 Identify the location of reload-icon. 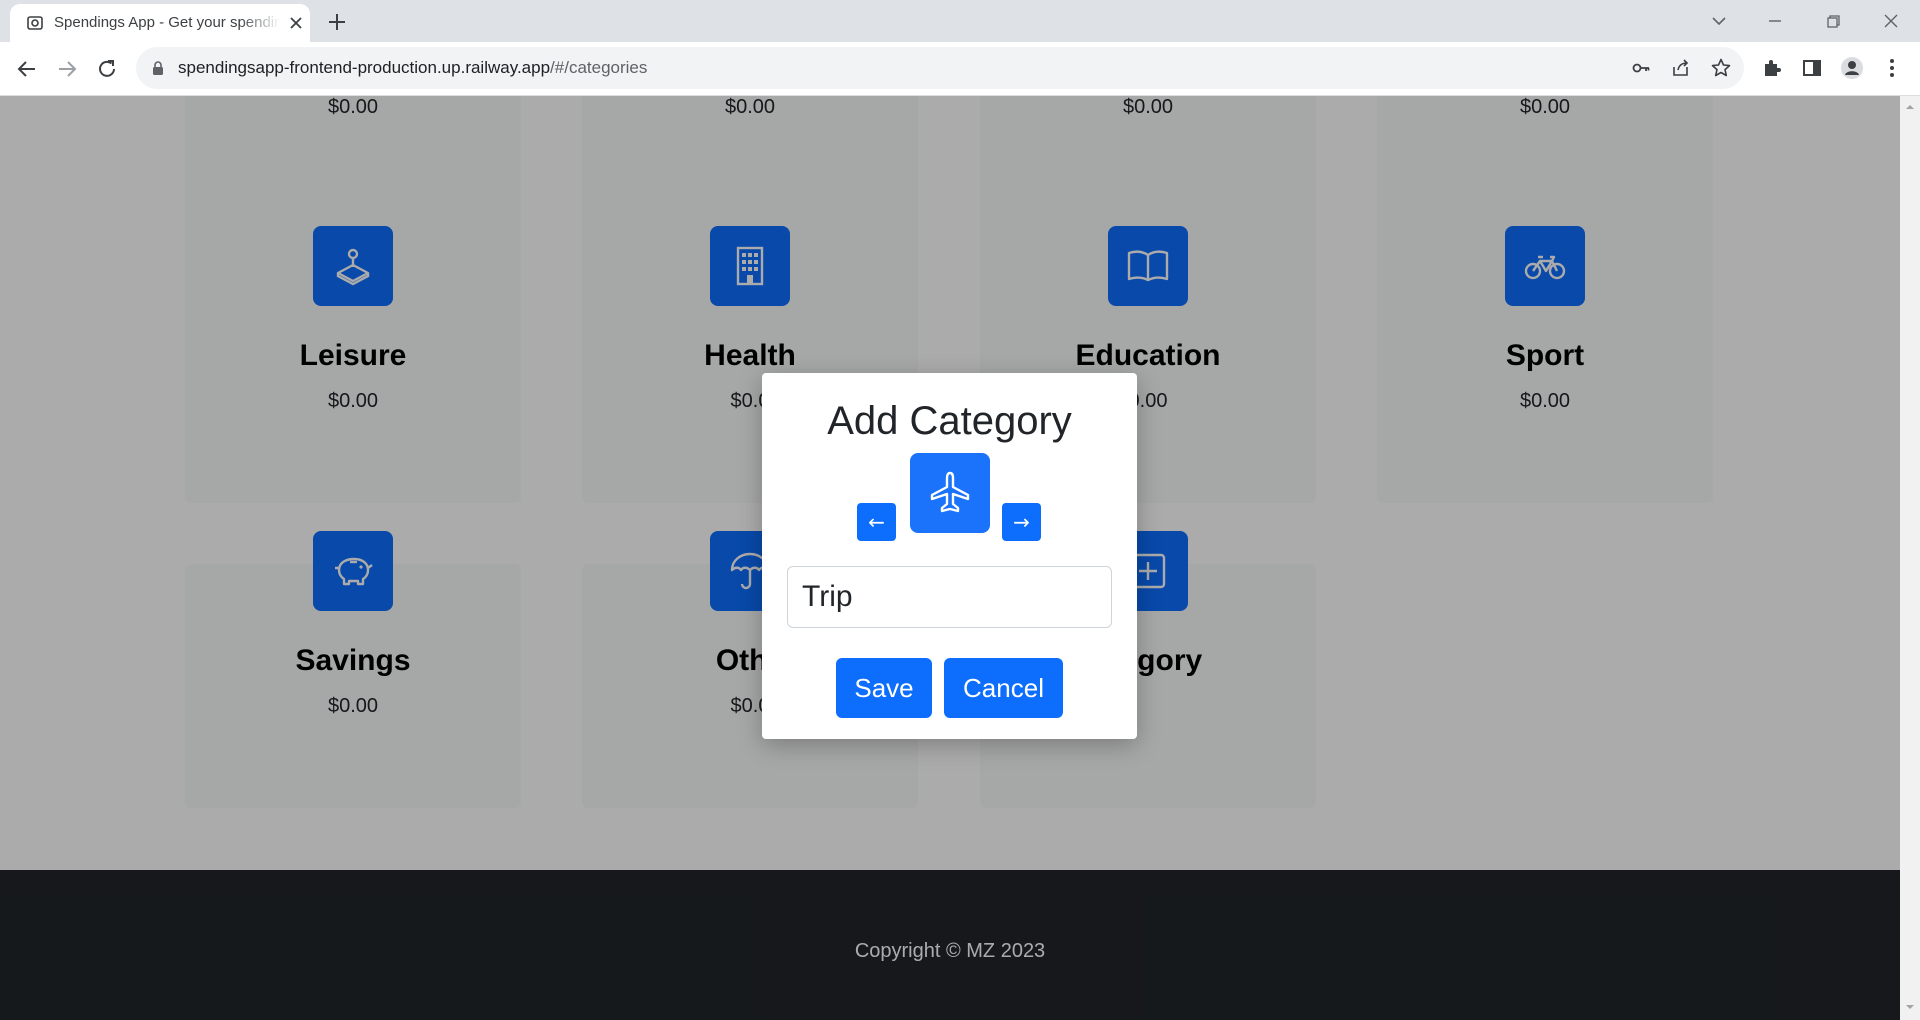
(107, 69).